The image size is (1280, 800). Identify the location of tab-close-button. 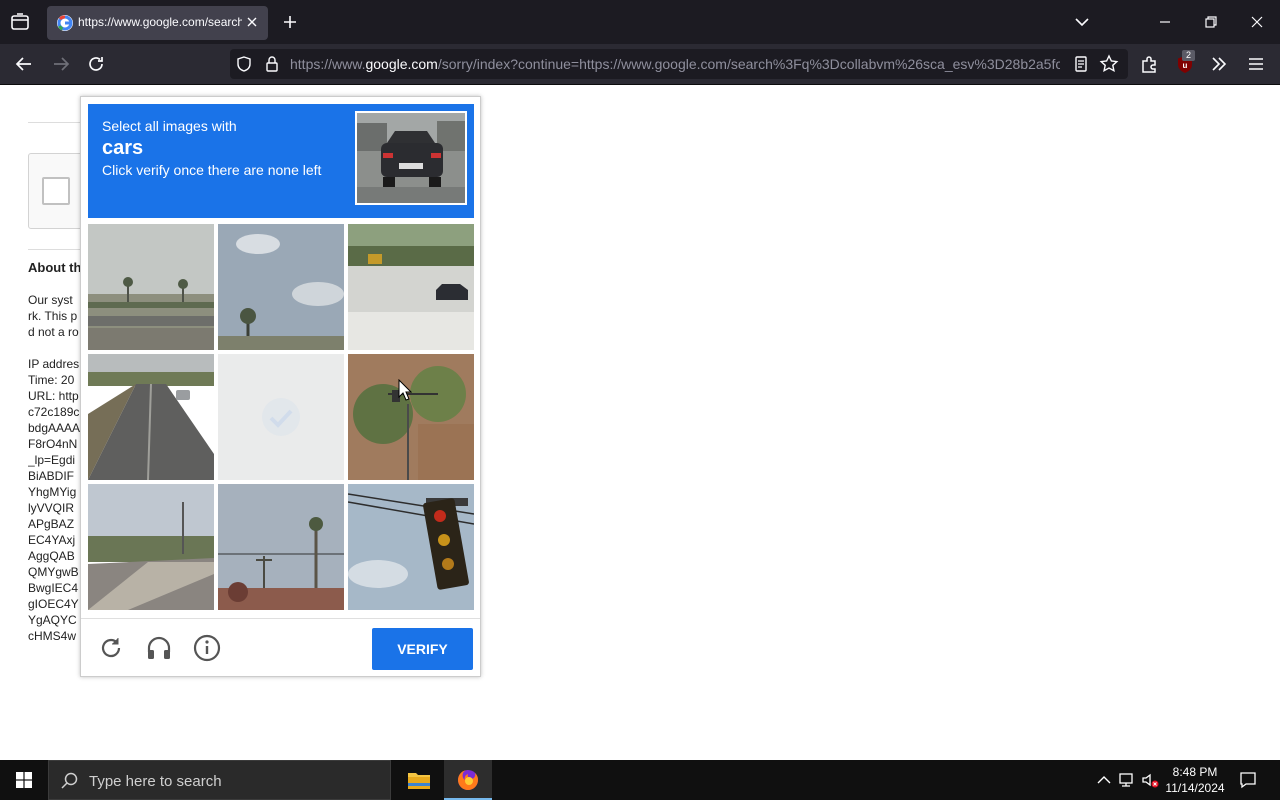
(252, 22).